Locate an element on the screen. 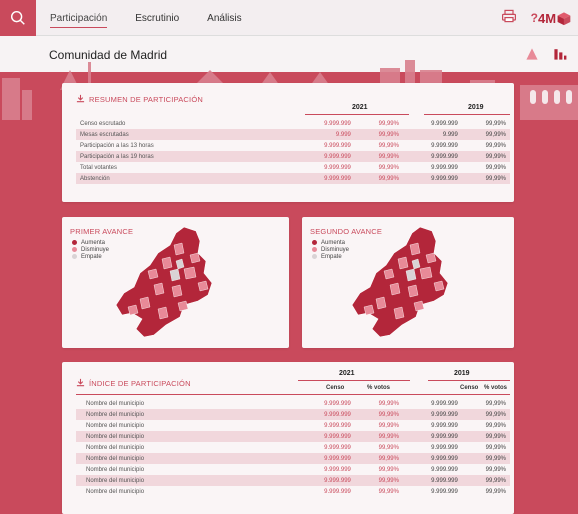  resumen-year-2021: 2021 is located at coordinates (360, 107).